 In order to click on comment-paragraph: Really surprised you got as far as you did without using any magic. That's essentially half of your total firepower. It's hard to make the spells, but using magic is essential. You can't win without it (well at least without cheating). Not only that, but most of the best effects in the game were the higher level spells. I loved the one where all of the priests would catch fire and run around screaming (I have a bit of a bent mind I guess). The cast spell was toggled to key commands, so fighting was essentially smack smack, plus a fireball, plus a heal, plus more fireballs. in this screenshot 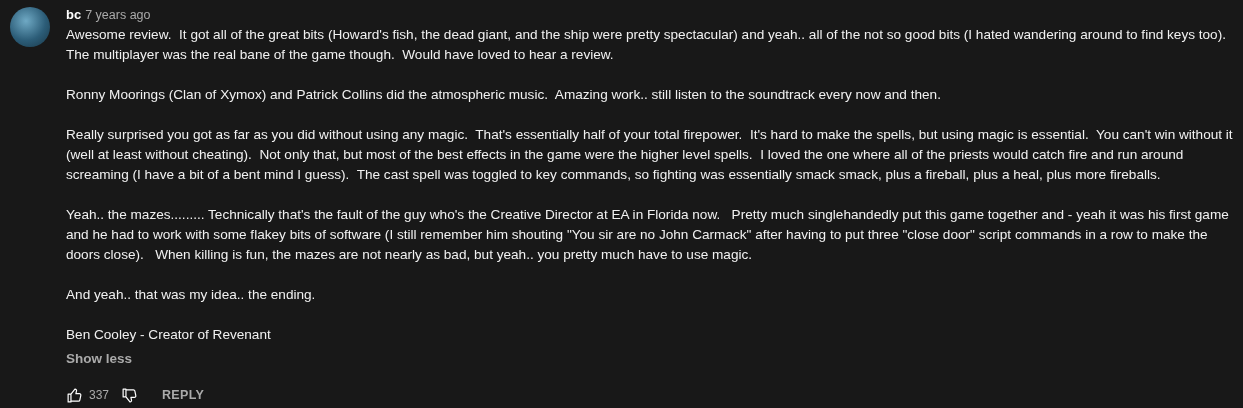, I will do `click(650, 155)`.